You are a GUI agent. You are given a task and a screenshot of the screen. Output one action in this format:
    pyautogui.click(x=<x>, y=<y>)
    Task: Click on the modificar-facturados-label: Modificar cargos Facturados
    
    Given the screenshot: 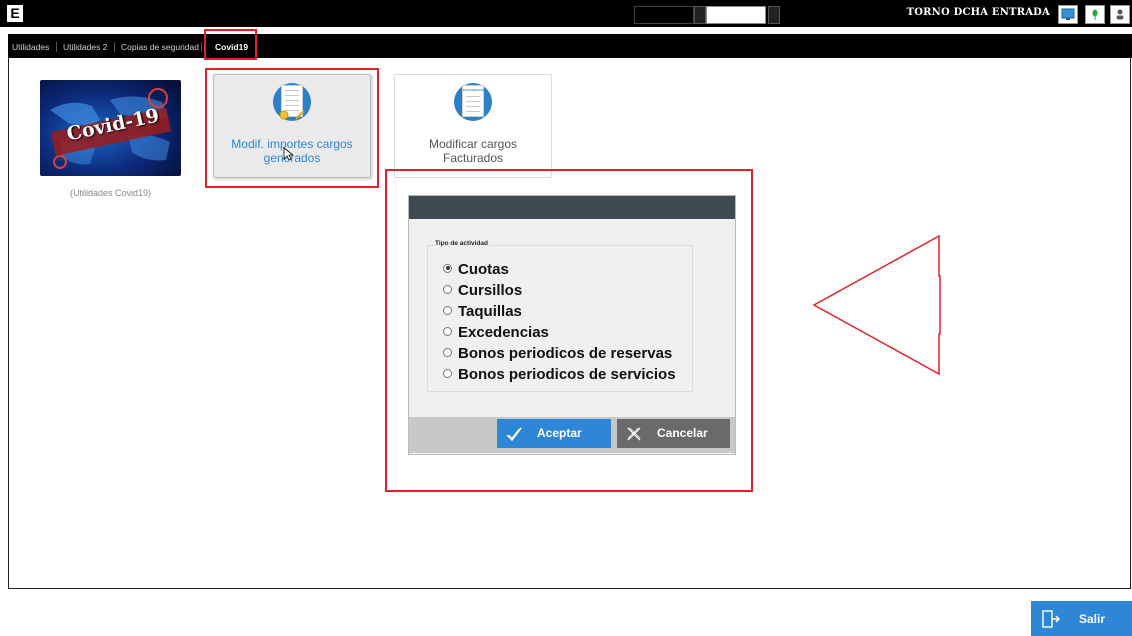 What is the action you would take?
    pyautogui.click(x=473, y=151)
    